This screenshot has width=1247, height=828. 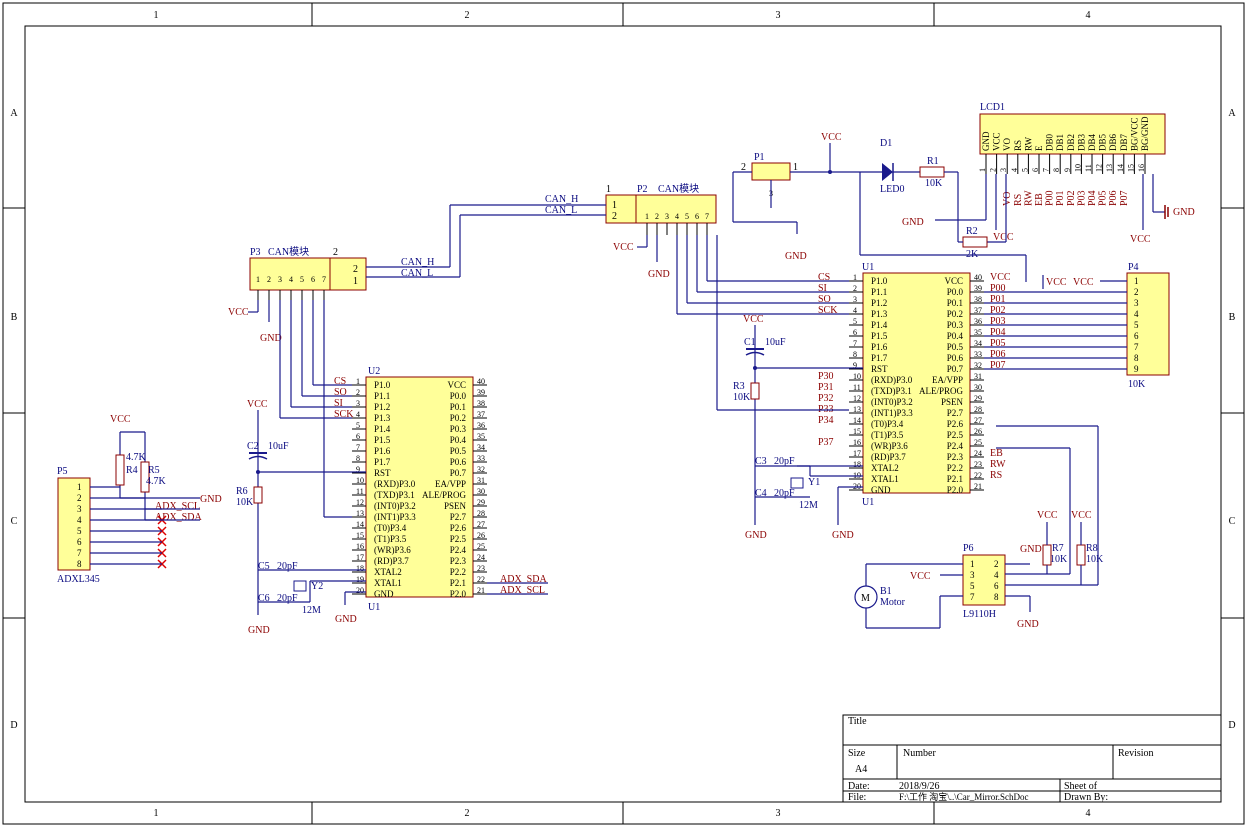 What do you see at coordinates (953, 281) in the screenshot?
I see `pin-label: VCC` at bounding box center [953, 281].